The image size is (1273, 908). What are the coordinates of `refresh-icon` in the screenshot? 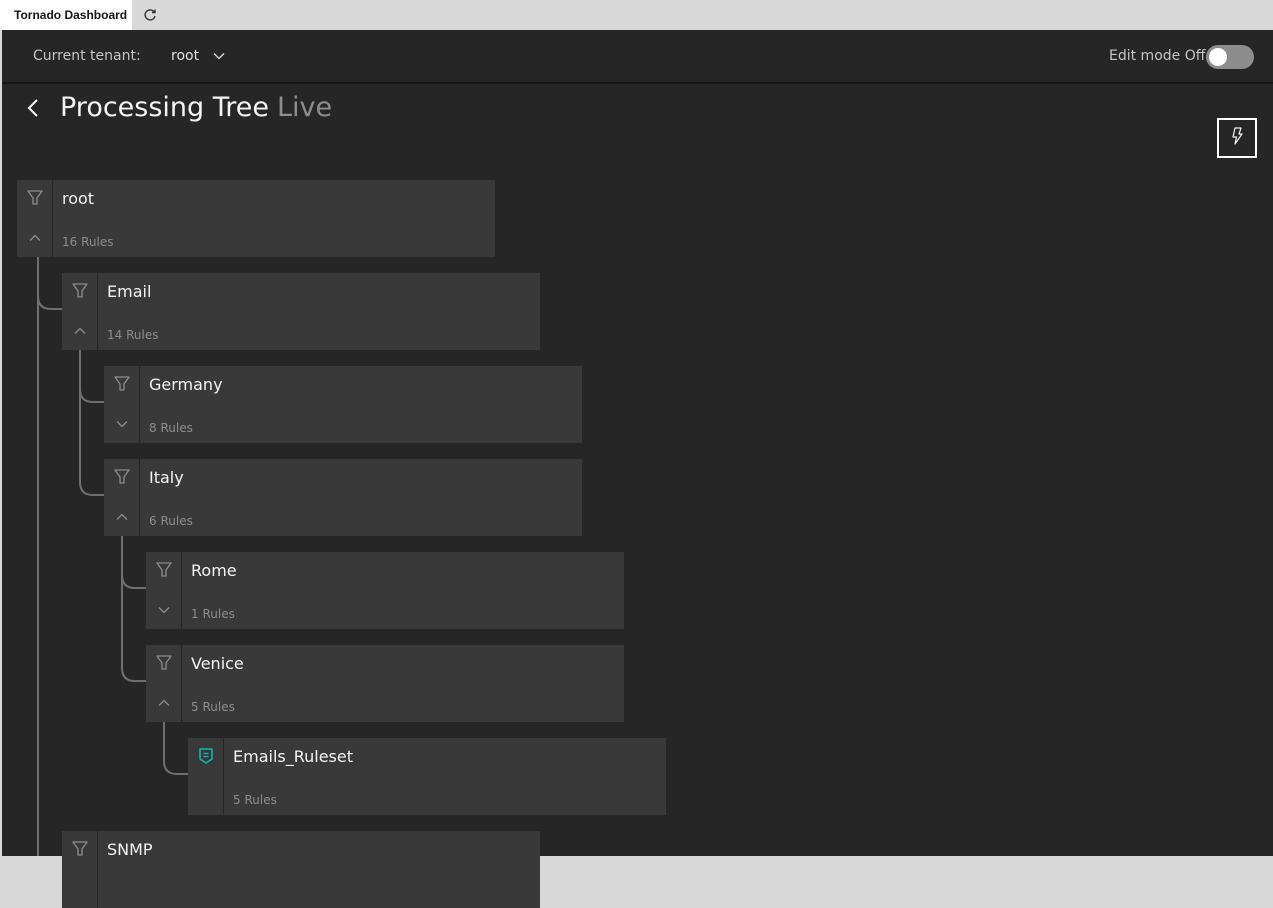 It's located at (150, 15).